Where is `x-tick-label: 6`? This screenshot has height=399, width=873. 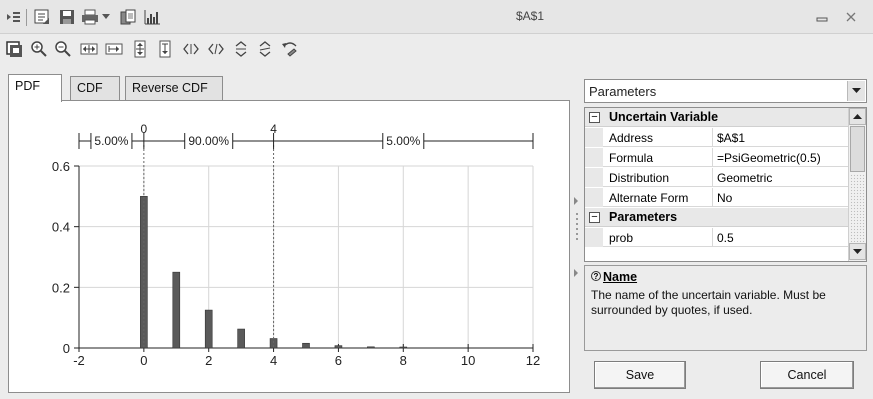 x-tick-label: 6 is located at coordinates (338, 360).